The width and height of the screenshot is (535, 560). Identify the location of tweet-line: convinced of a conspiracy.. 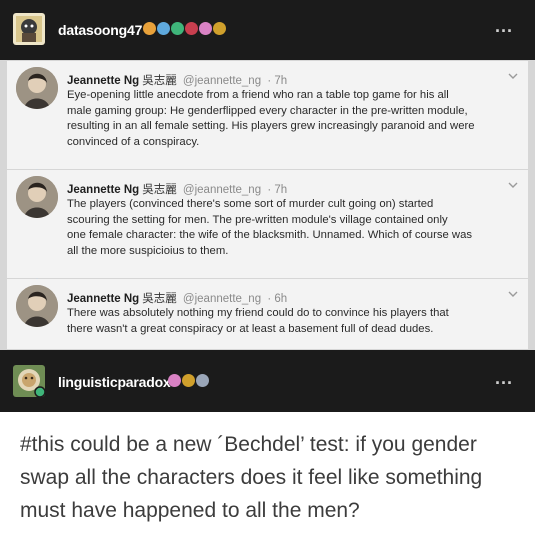
(133, 141).